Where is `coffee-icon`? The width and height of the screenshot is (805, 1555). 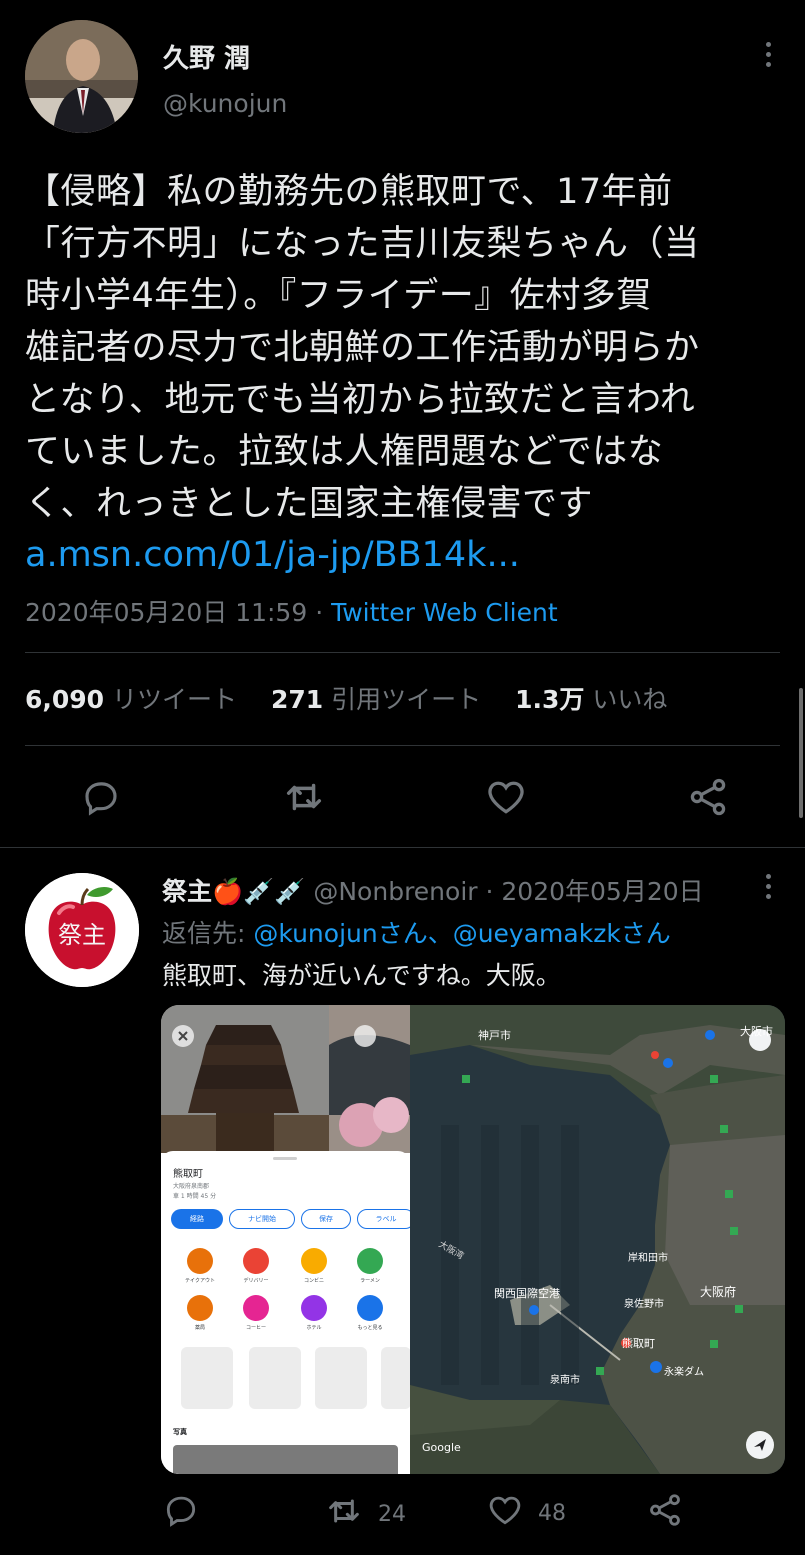
coffee-icon is located at coordinates (256, 1308).